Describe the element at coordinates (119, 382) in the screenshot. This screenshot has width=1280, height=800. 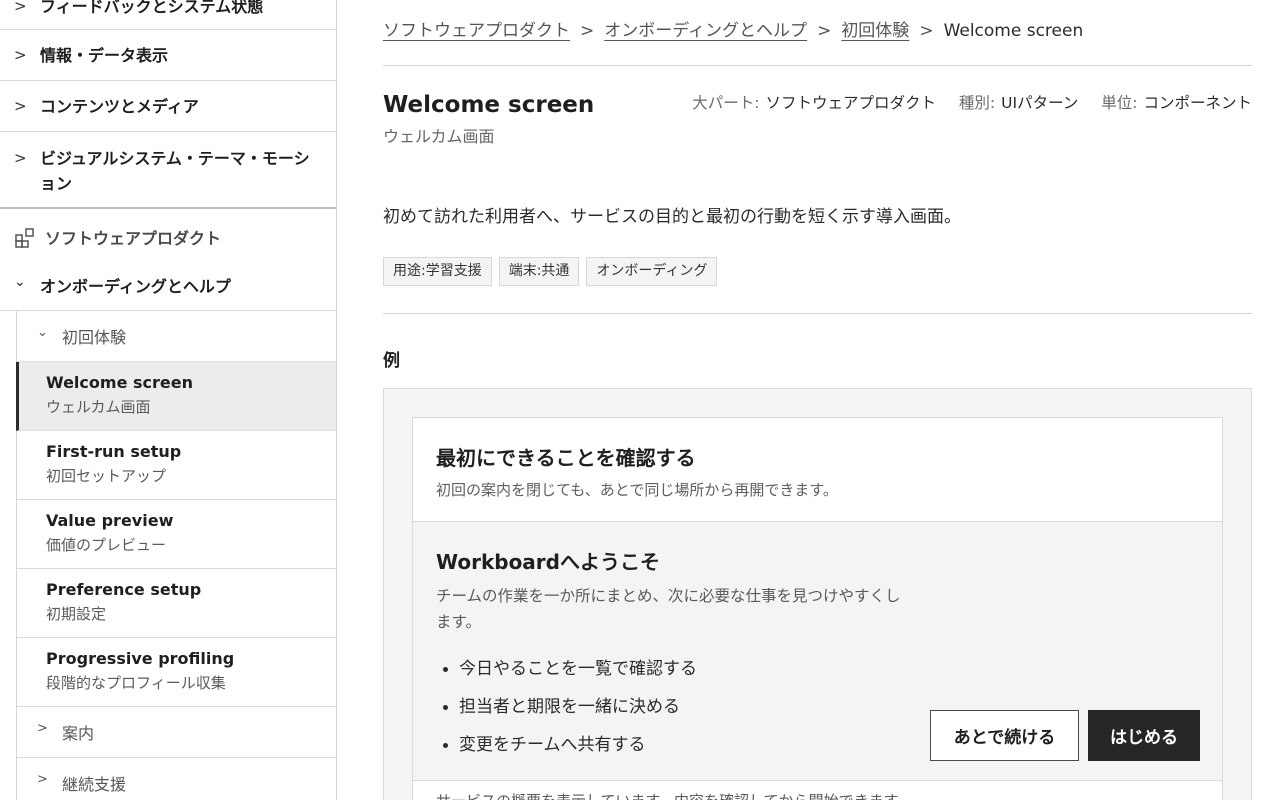
I see `sidebar-item-title: Welcome screen` at that location.